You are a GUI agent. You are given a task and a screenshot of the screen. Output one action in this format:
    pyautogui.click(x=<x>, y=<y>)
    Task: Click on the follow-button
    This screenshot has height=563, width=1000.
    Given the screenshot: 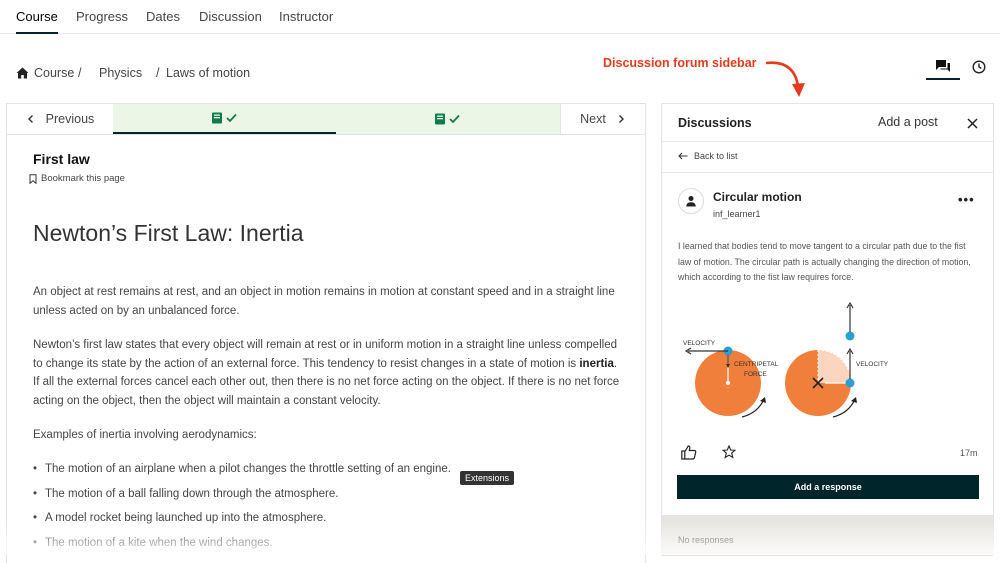 What is the action you would take?
    pyautogui.click(x=729, y=454)
    